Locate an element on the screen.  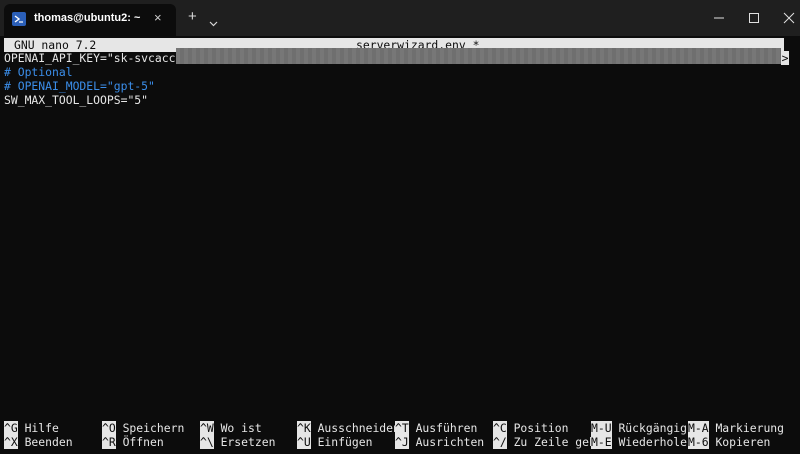
shortcut-exit: ^X Beenden is located at coordinates (38, 442).